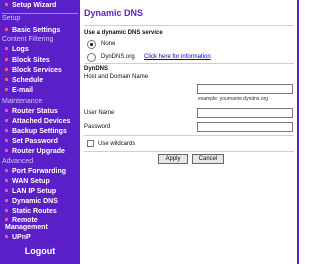 The image size is (320, 264). I want to click on title-divider, so click(189, 25).